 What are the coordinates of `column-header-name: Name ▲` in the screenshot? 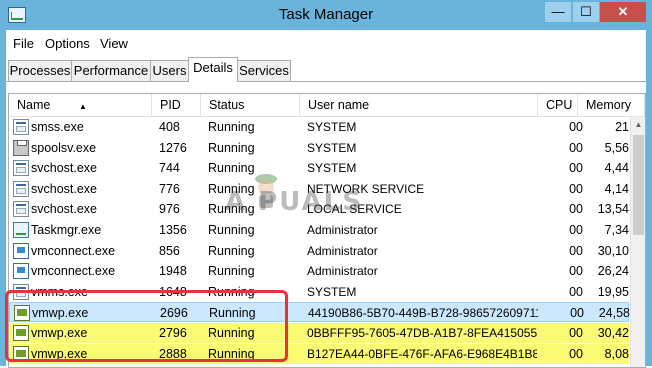 It's located at (80, 105).